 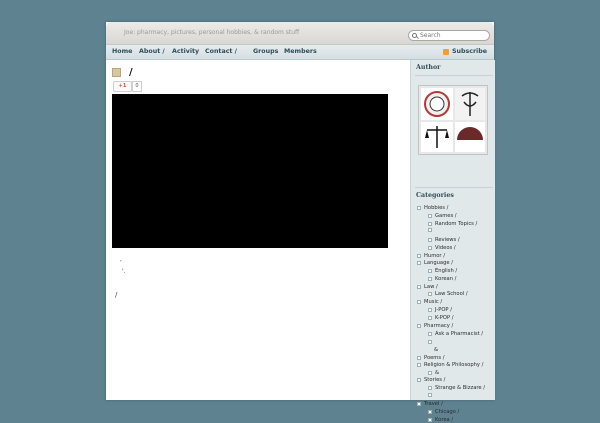 I want to click on category-item: J-POP /, so click(x=440, y=310).